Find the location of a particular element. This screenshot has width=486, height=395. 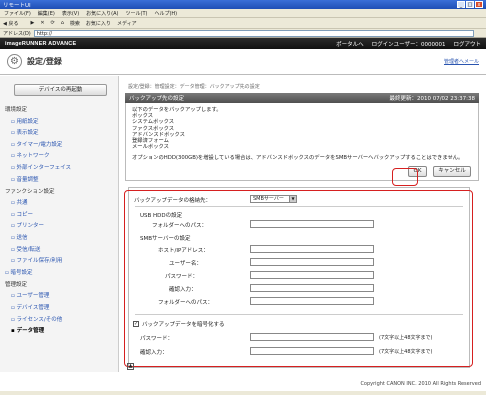

address-bar: アドレス(D) http:// is located at coordinates (243, 33).